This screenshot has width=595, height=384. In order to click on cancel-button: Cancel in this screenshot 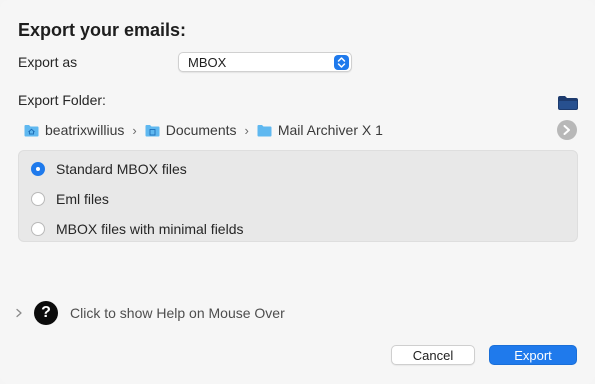, I will do `click(433, 355)`.